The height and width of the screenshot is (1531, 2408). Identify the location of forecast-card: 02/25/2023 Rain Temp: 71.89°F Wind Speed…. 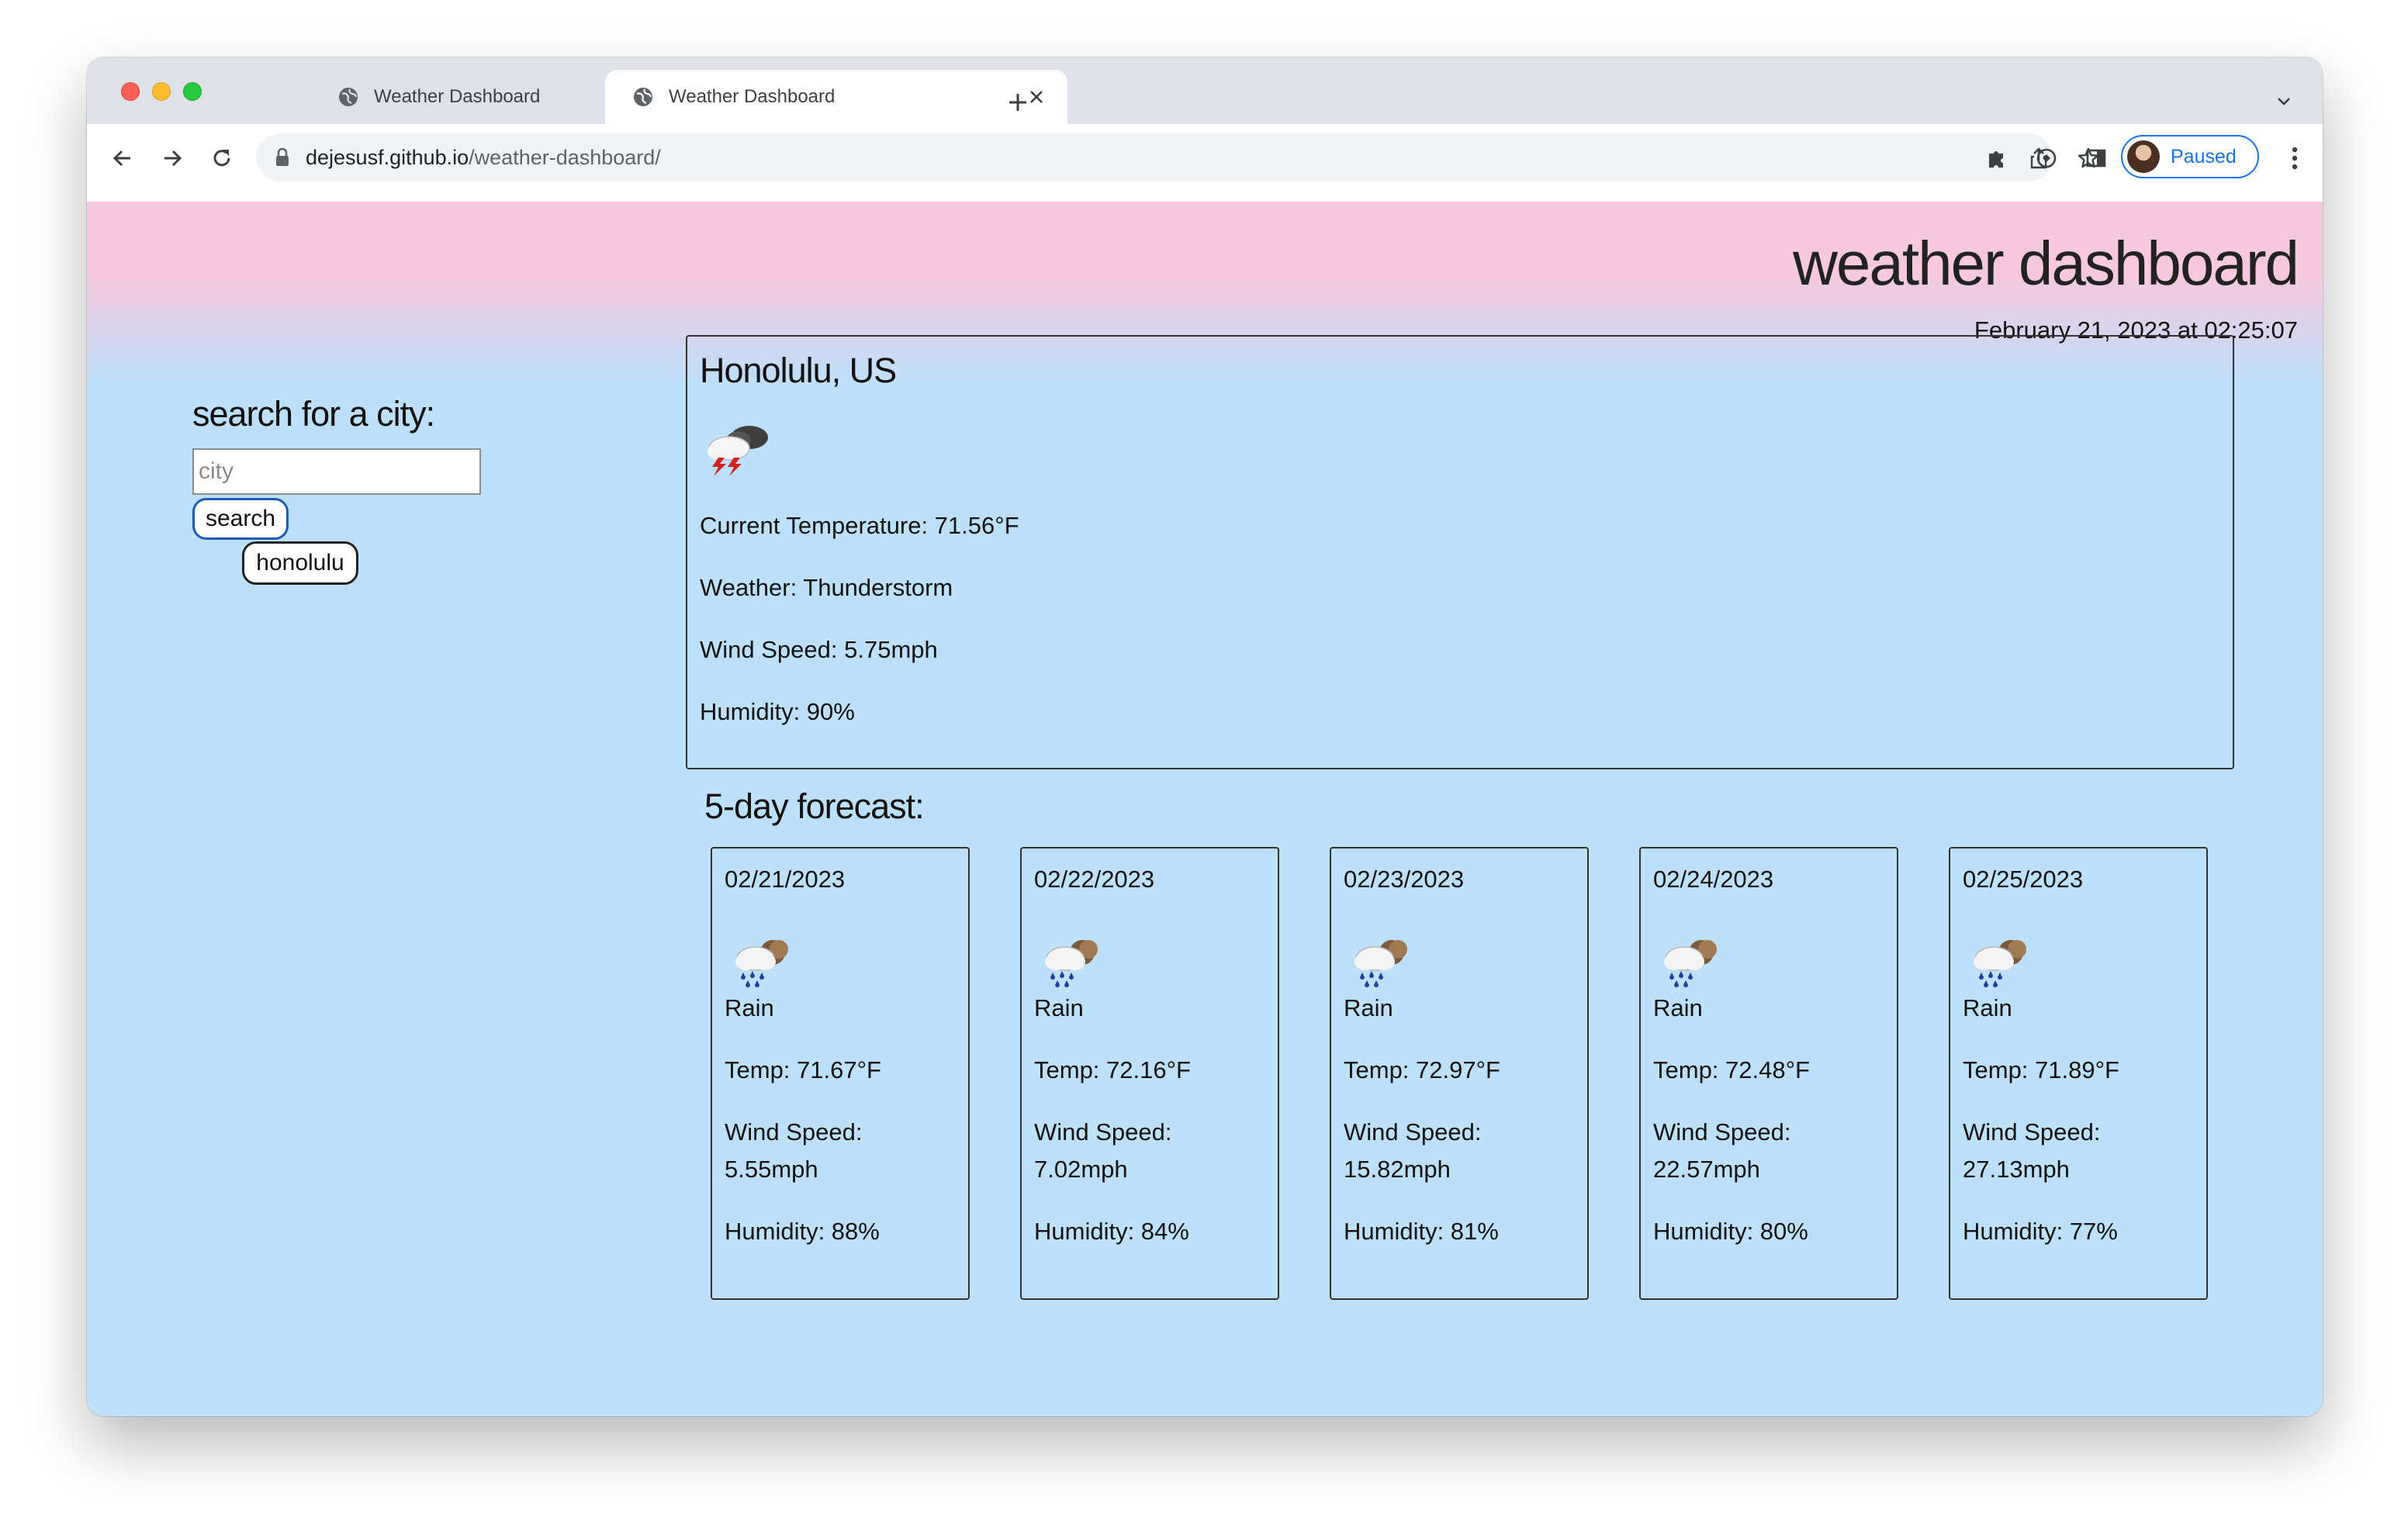
(2078, 1073).